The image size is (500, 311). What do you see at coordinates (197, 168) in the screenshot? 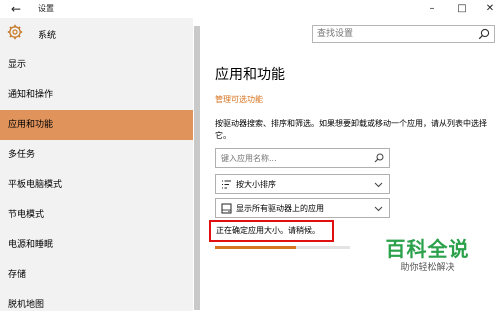
I see `scrollbar-thumb` at bounding box center [197, 168].